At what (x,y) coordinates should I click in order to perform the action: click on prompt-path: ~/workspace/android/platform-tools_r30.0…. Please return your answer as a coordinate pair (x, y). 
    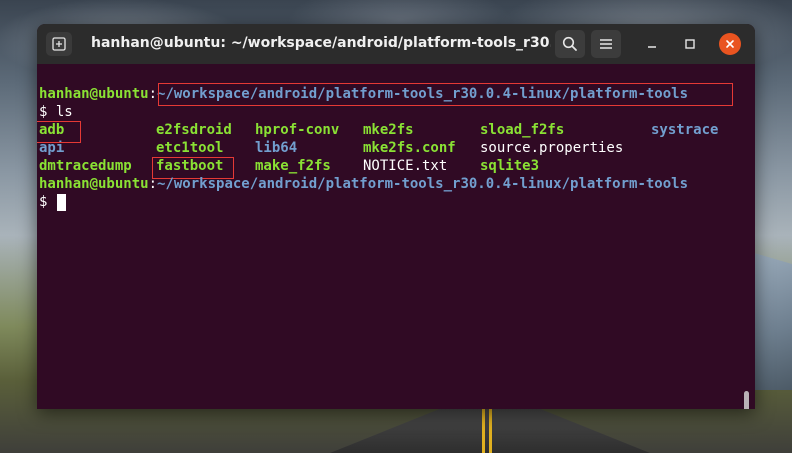
    Looking at the image, I should click on (423, 184).